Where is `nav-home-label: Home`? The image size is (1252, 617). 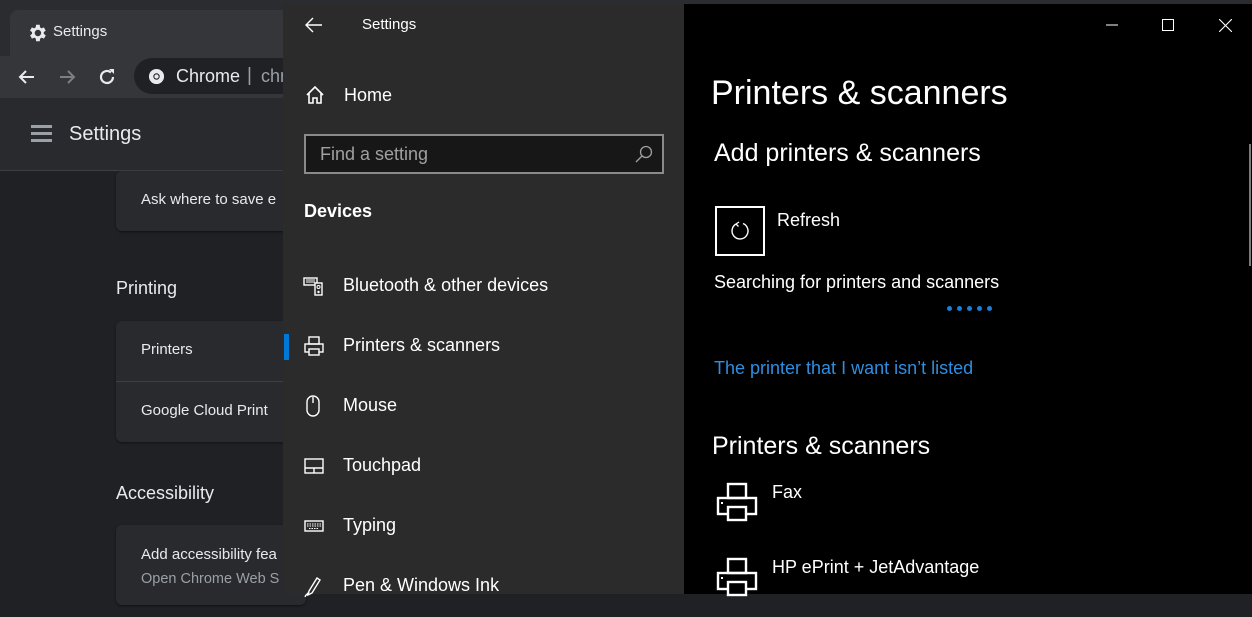 nav-home-label: Home is located at coordinates (368, 95).